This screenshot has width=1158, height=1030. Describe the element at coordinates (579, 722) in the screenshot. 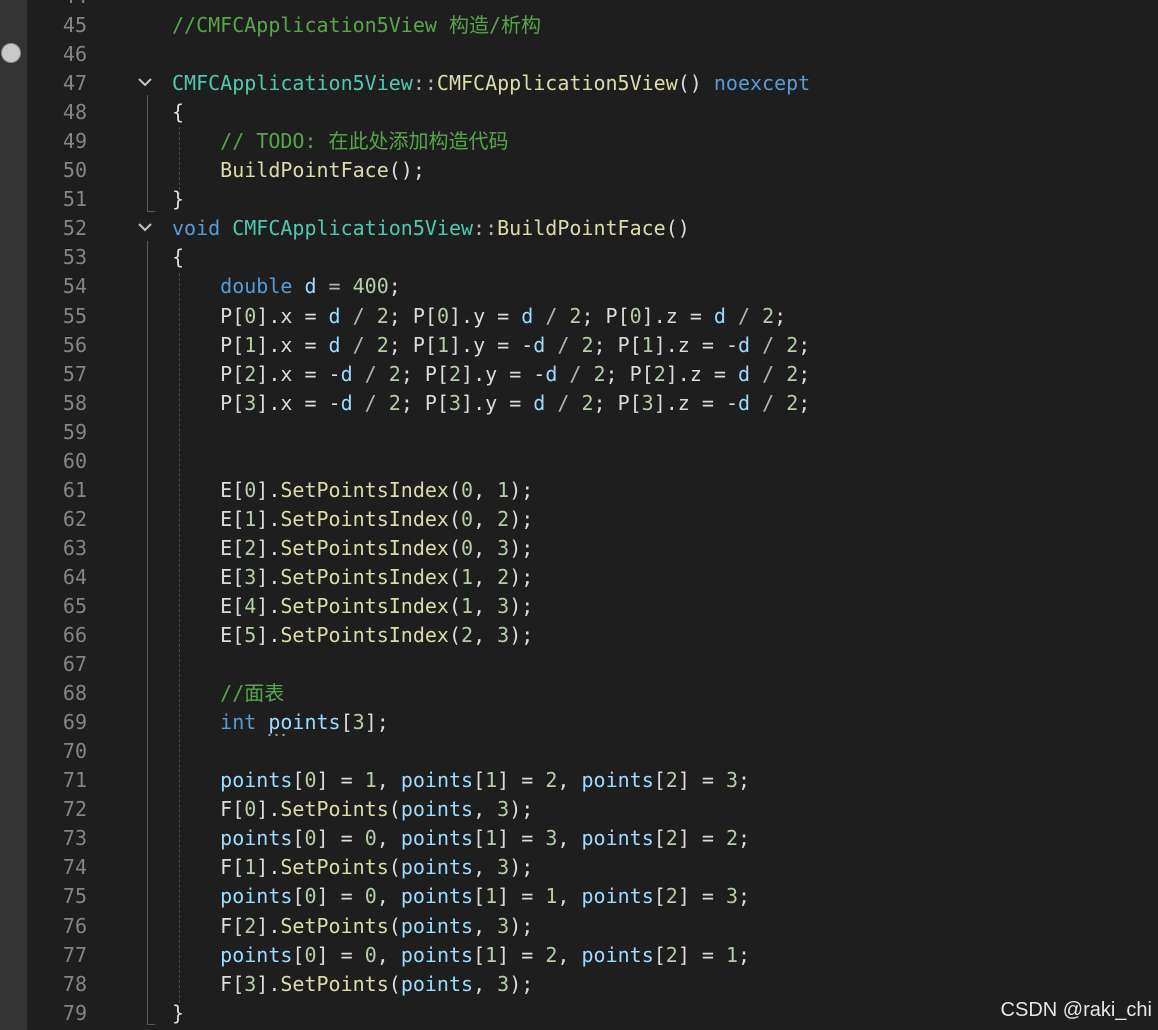

I see `code-line: 69 int points[3];` at that location.